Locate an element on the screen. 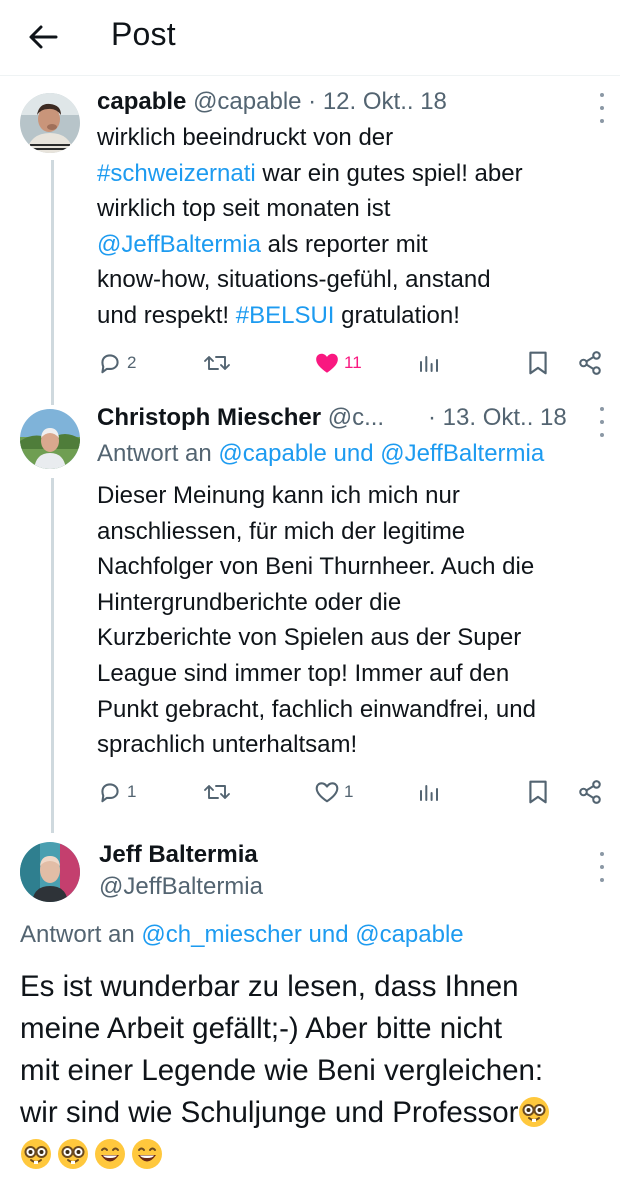  hashtag-link: #schweizernati is located at coordinates (176, 173).